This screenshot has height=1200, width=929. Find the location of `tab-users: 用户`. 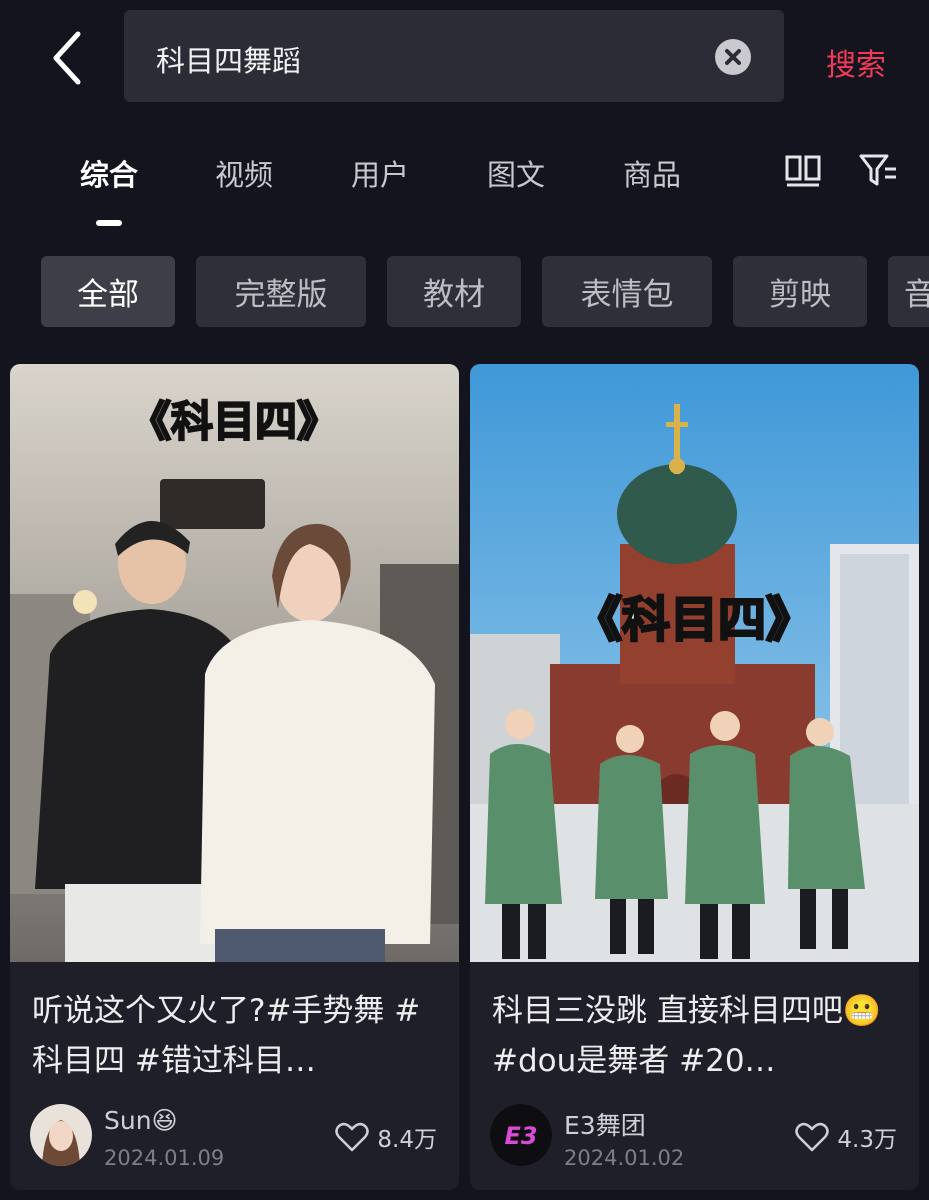

tab-users: 用户 is located at coordinates (380, 173).